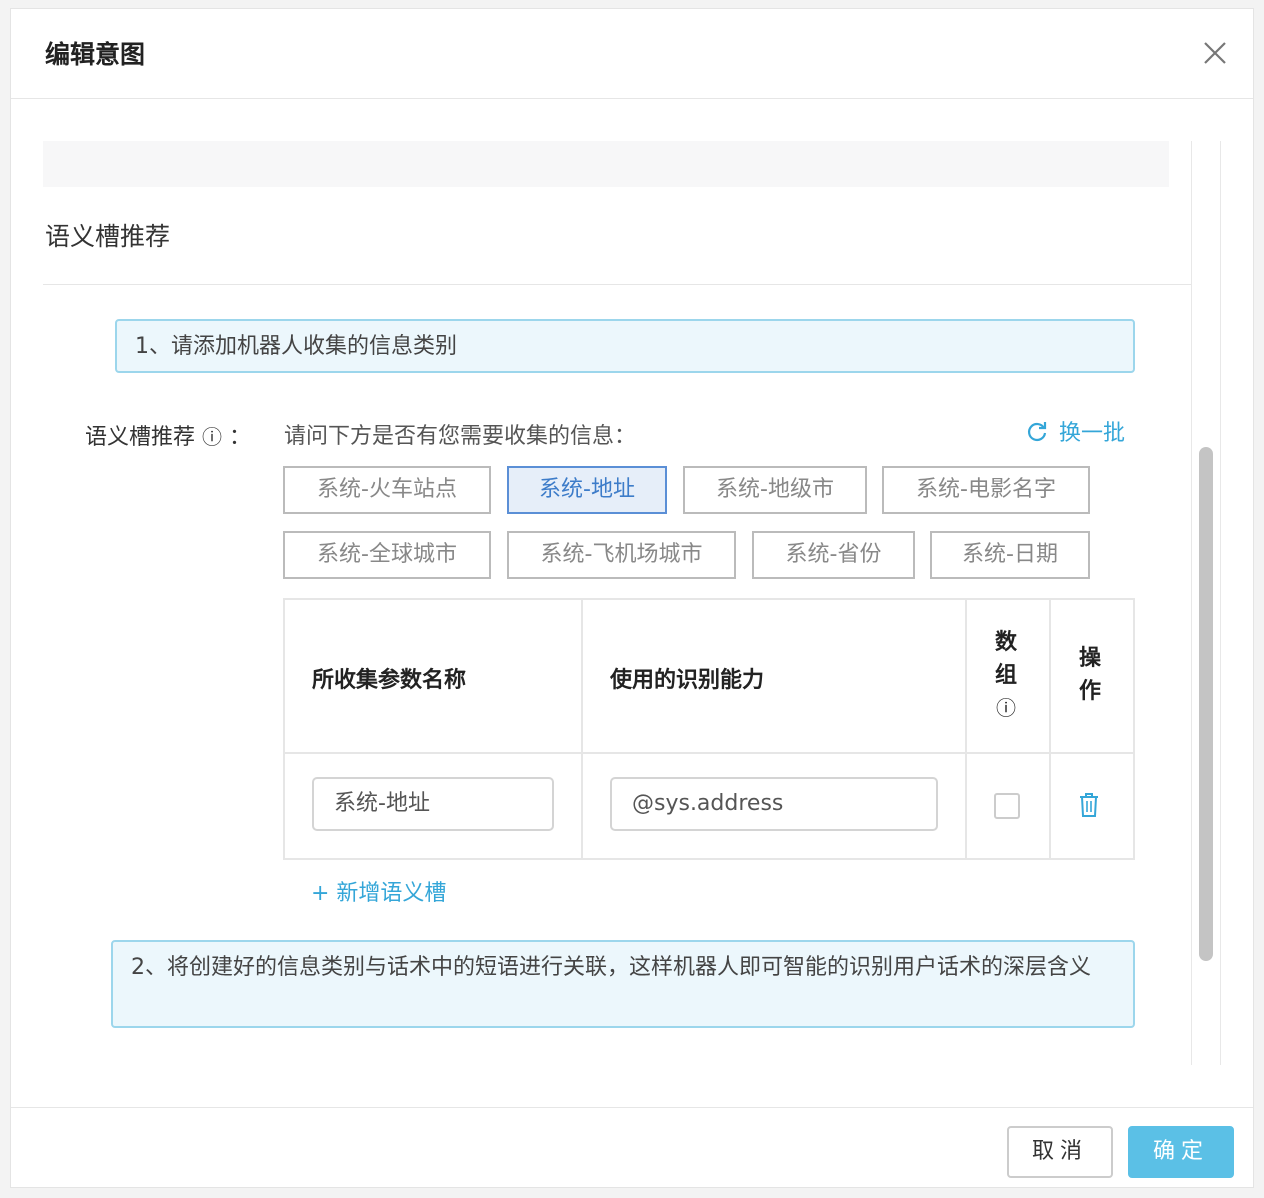  Describe the element at coordinates (1092, 433) in the screenshot. I see `refresh-batch-label: 换一批` at that location.